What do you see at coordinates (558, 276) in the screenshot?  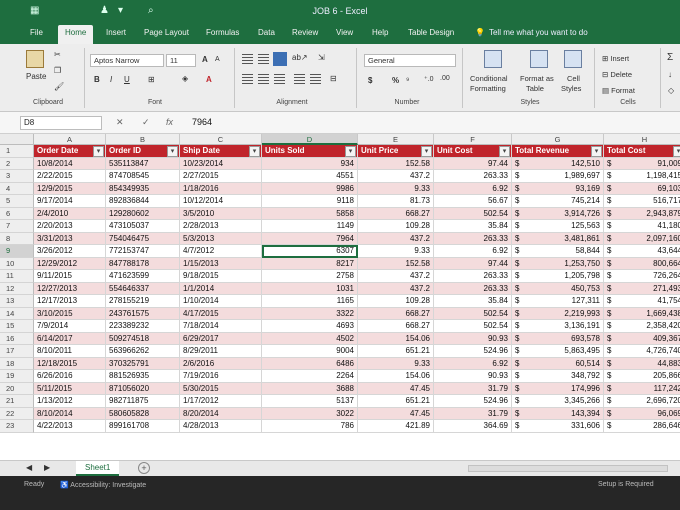 I see `table-cell: $1,205,798` at bounding box center [558, 276].